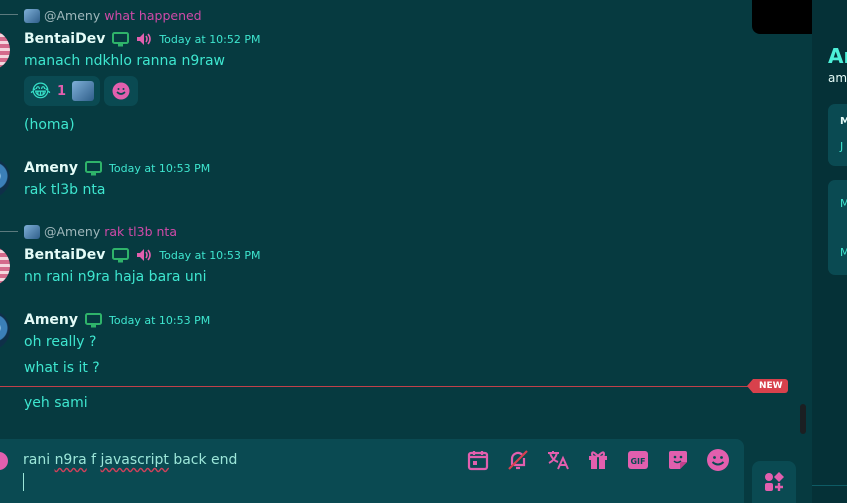  I want to click on translate-icon, so click(558, 460).